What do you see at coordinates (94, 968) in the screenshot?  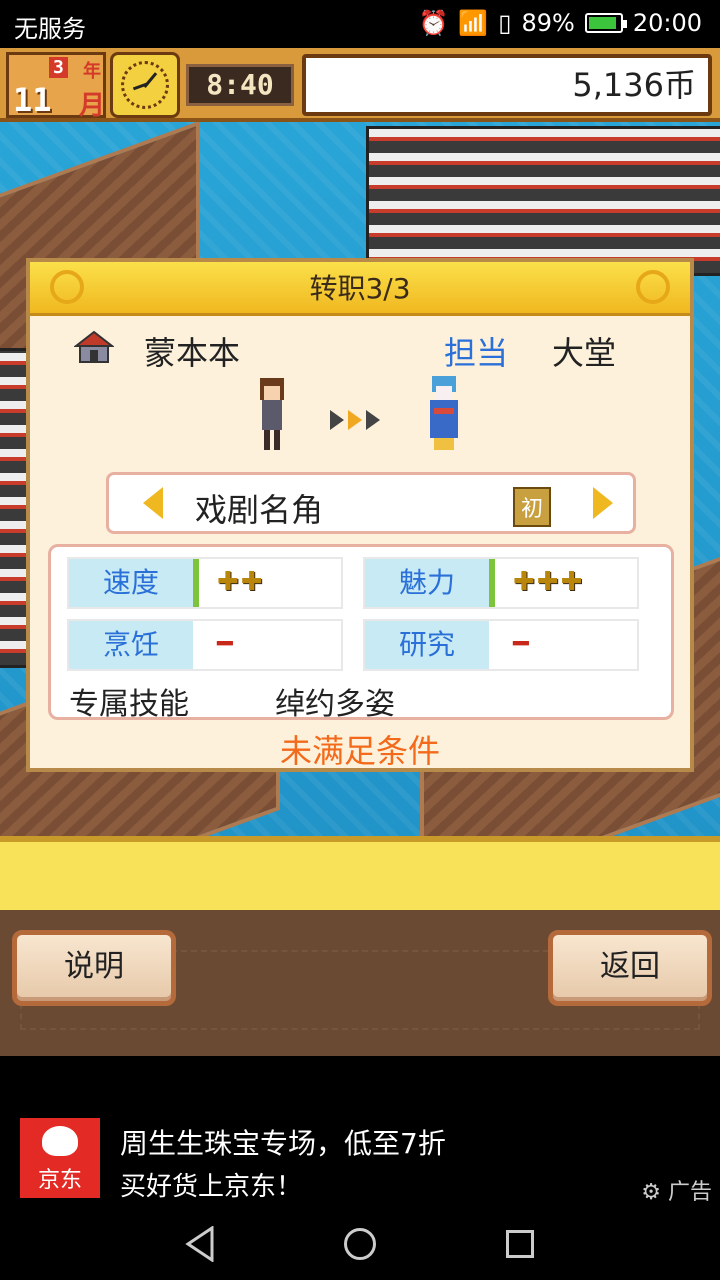 I see `help-button: 说明` at bounding box center [94, 968].